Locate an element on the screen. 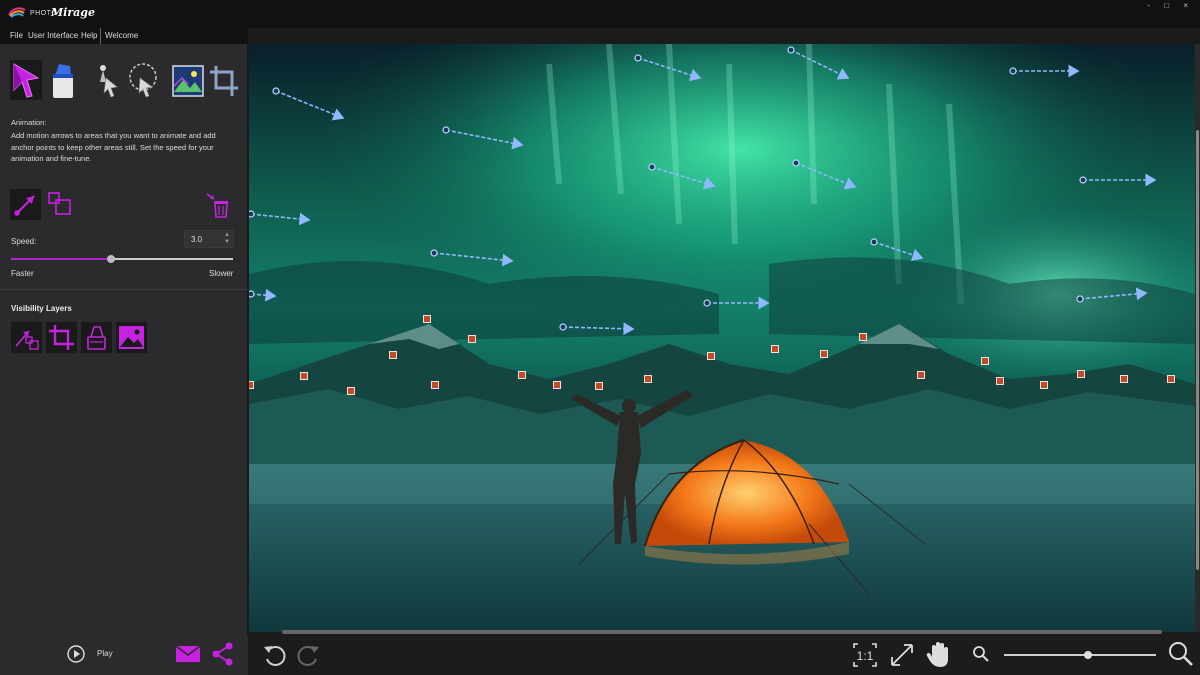  menu-welcome: Welcome is located at coordinates (121, 35).